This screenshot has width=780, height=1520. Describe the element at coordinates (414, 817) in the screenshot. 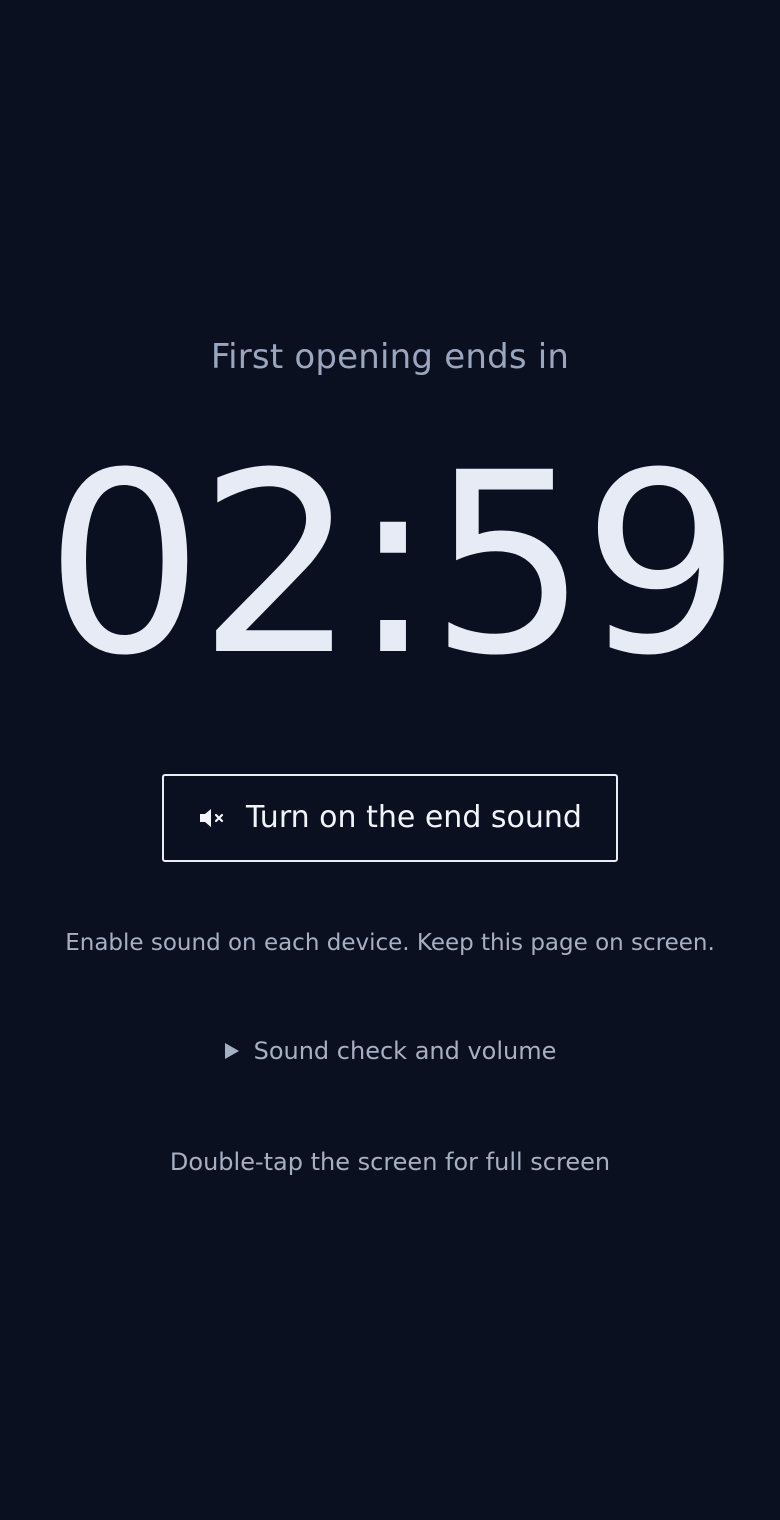

I see `sound-button-label: Turn on the end sound` at that location.